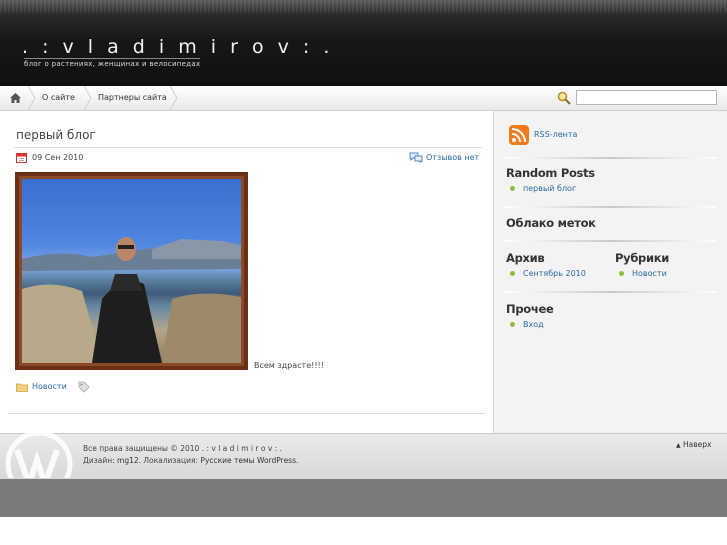 The image size is (727, 545). I want to click on photo-image, so click(131, 271).